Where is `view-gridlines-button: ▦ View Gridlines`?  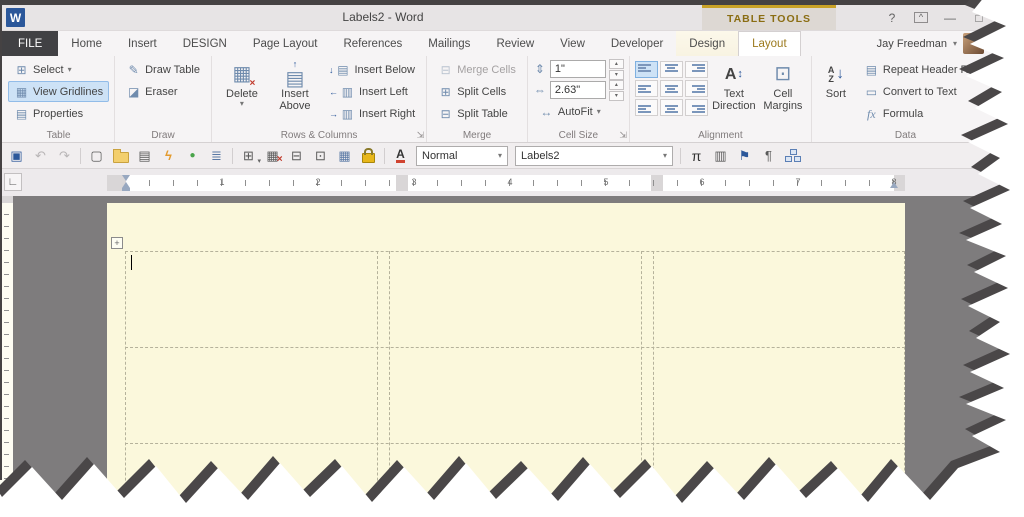 view-gridlines-button: ▦ View Gridlines is located at coordinates (59, 91).